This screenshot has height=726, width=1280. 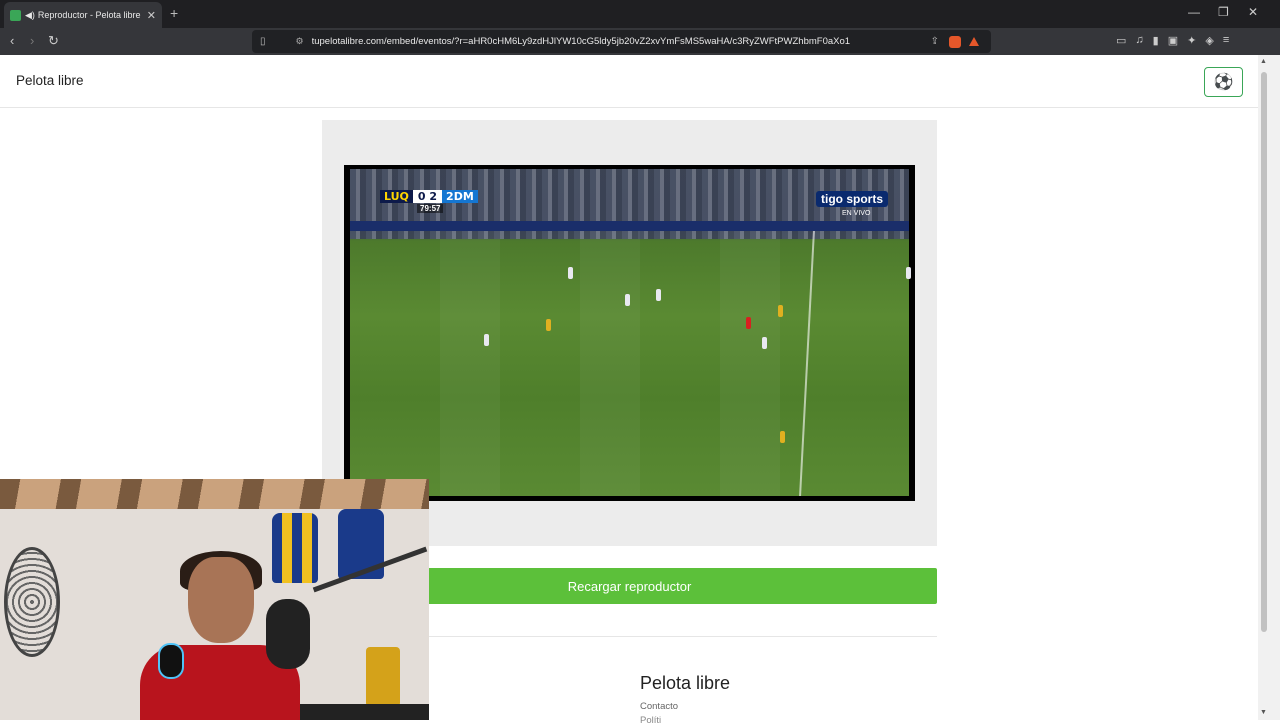 I want to click on wallet-icon: ▣, so click(x=1173, y=40).